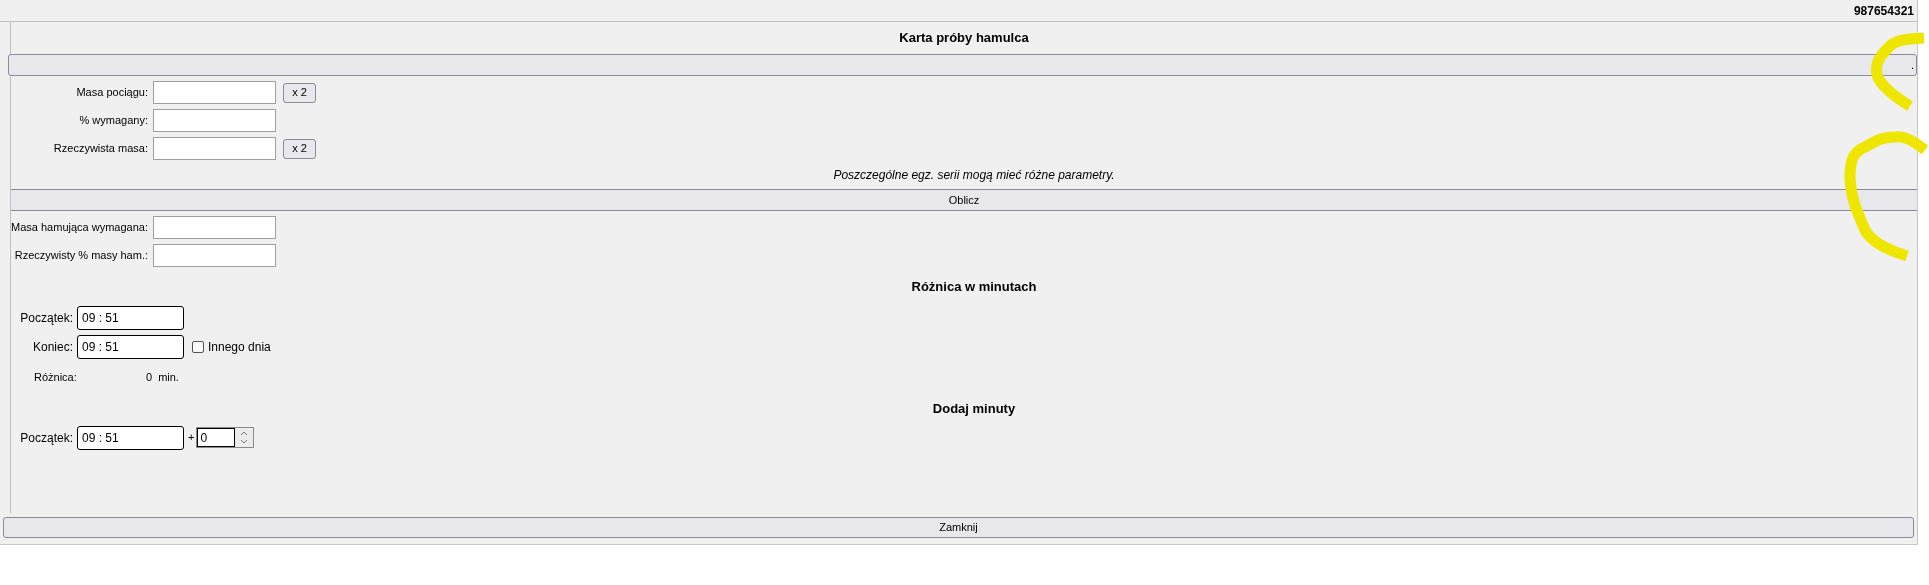 This screenshot has width=1929, height=585. Describe the element at coordinates (52, 347) in the screenshot. I see `field-label: Koniec:` at that location.